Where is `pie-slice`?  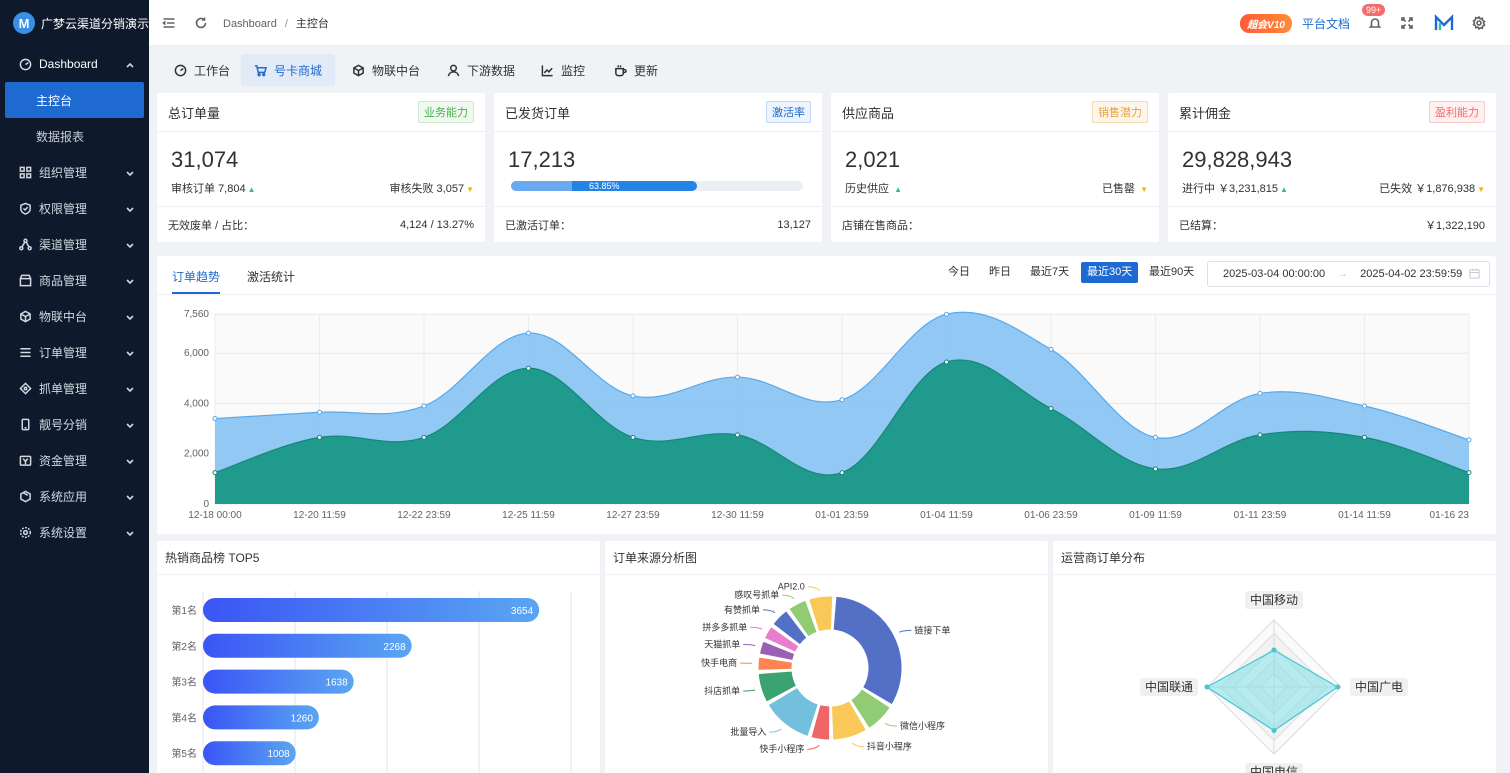 pie-slice is located at coordinates (867, 650).